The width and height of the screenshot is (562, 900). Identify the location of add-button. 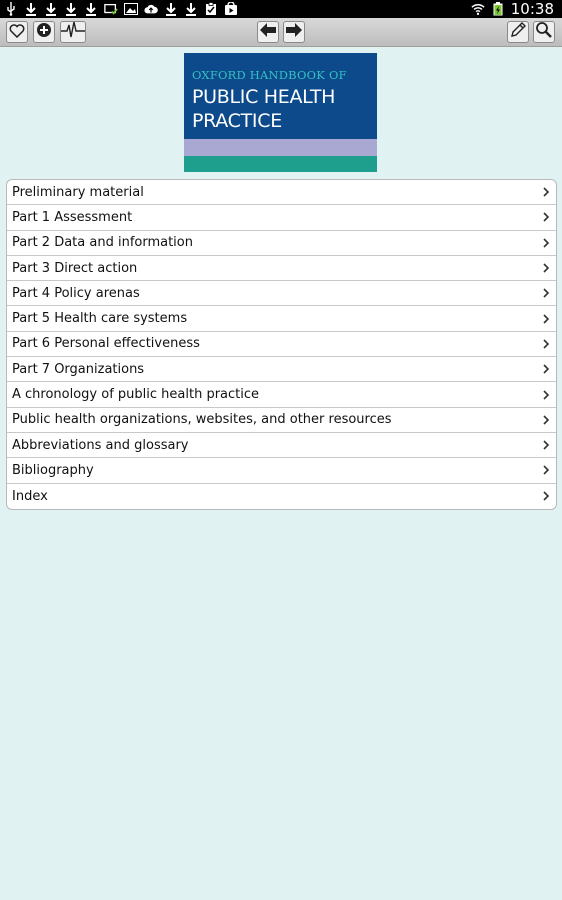
(44, 32).